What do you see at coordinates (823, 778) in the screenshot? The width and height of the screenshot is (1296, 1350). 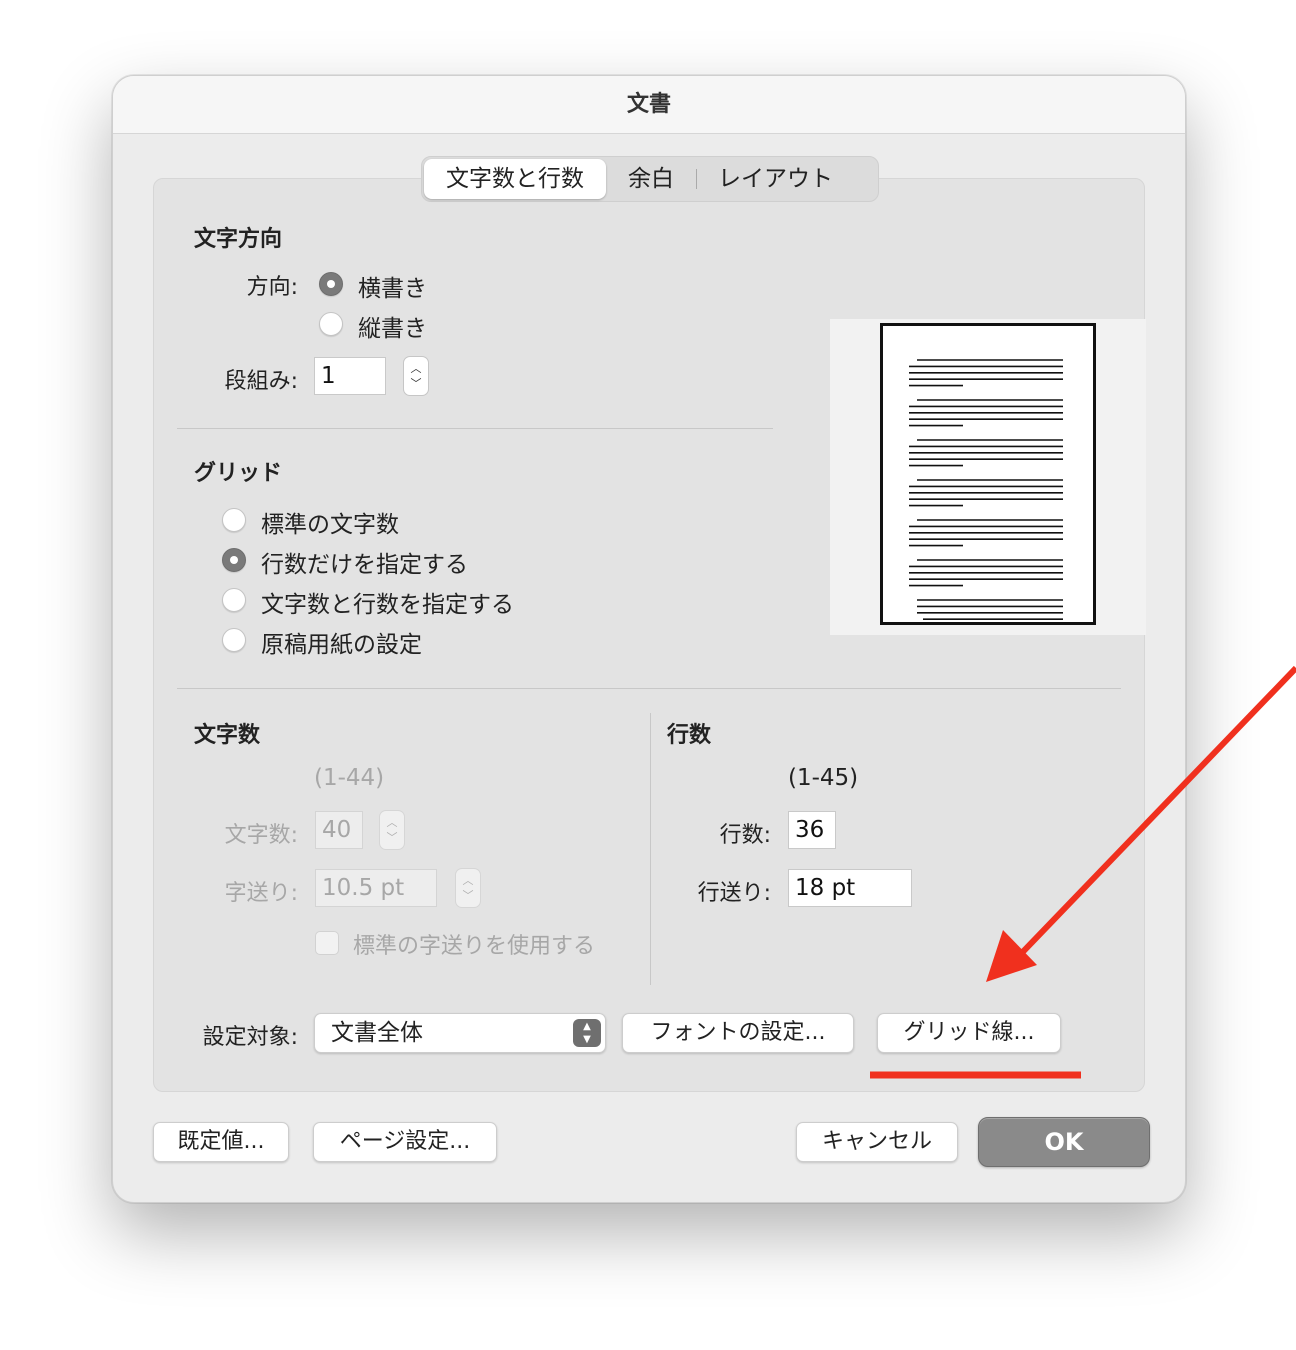 I see `lines-range: (1-45)` at bounding box center [823, 778].